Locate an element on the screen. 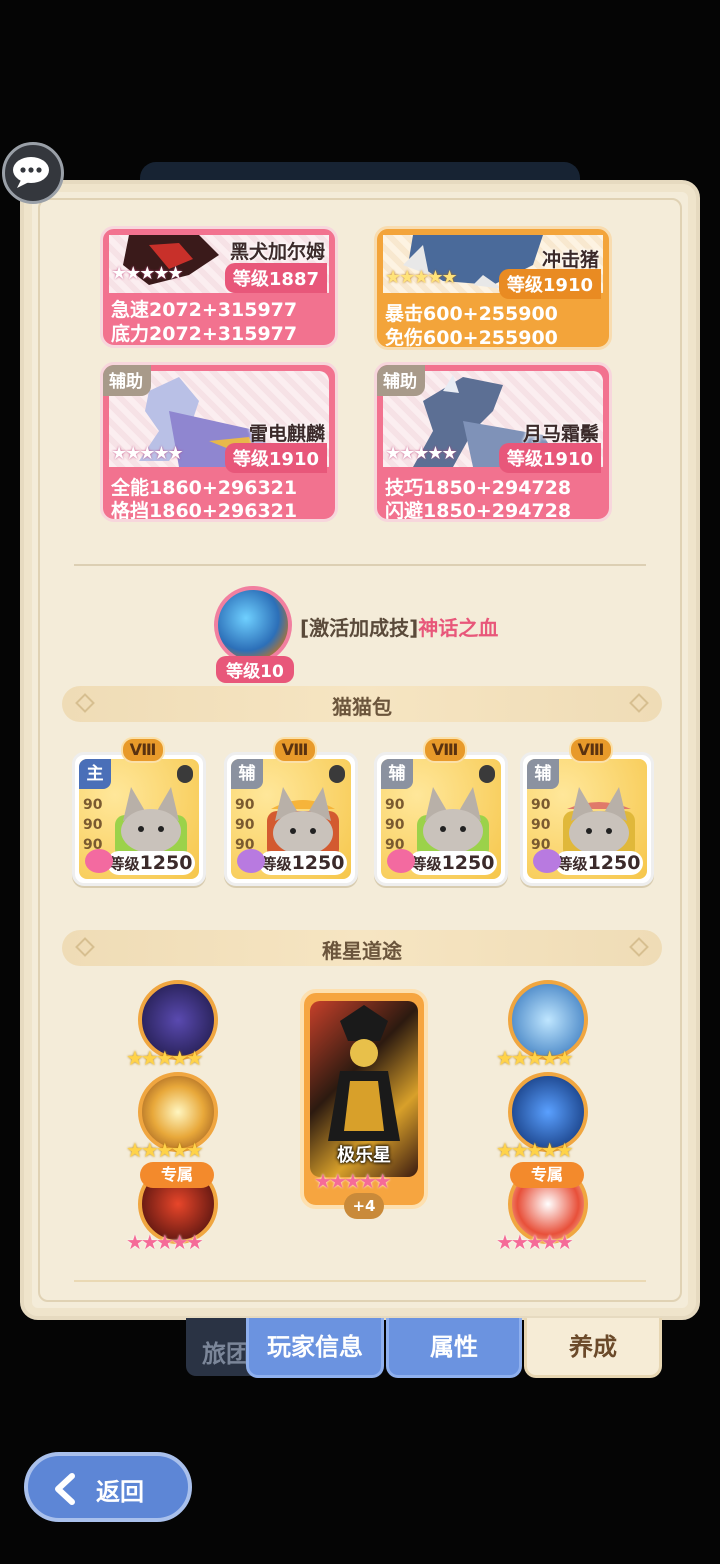 This screenshot has width=720, height=1564. section-header-star-path: 稚星道途 is located at coordinates (362, 948).